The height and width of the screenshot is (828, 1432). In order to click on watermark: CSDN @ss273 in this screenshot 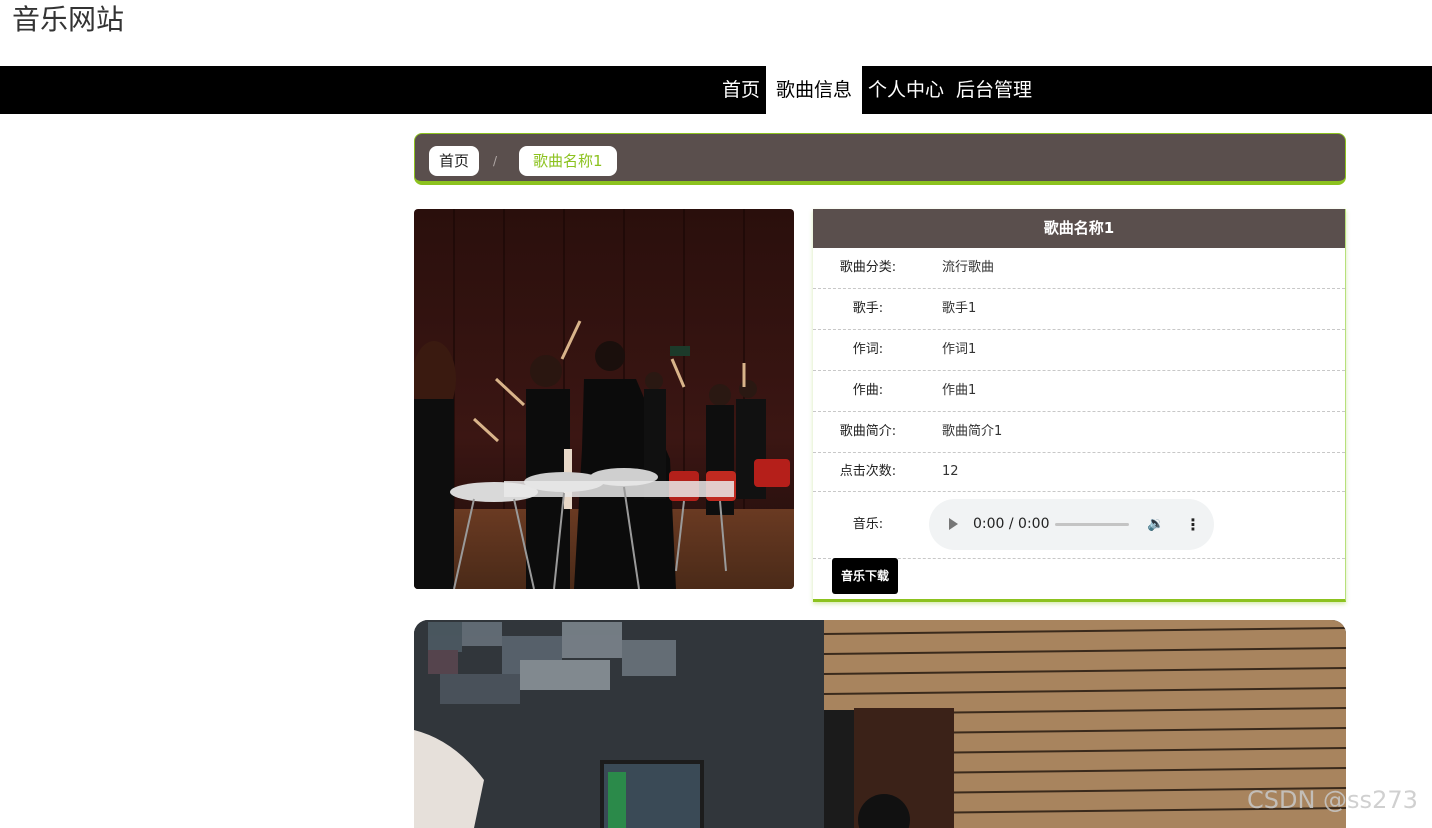, I will do `click(1332, 800)`.